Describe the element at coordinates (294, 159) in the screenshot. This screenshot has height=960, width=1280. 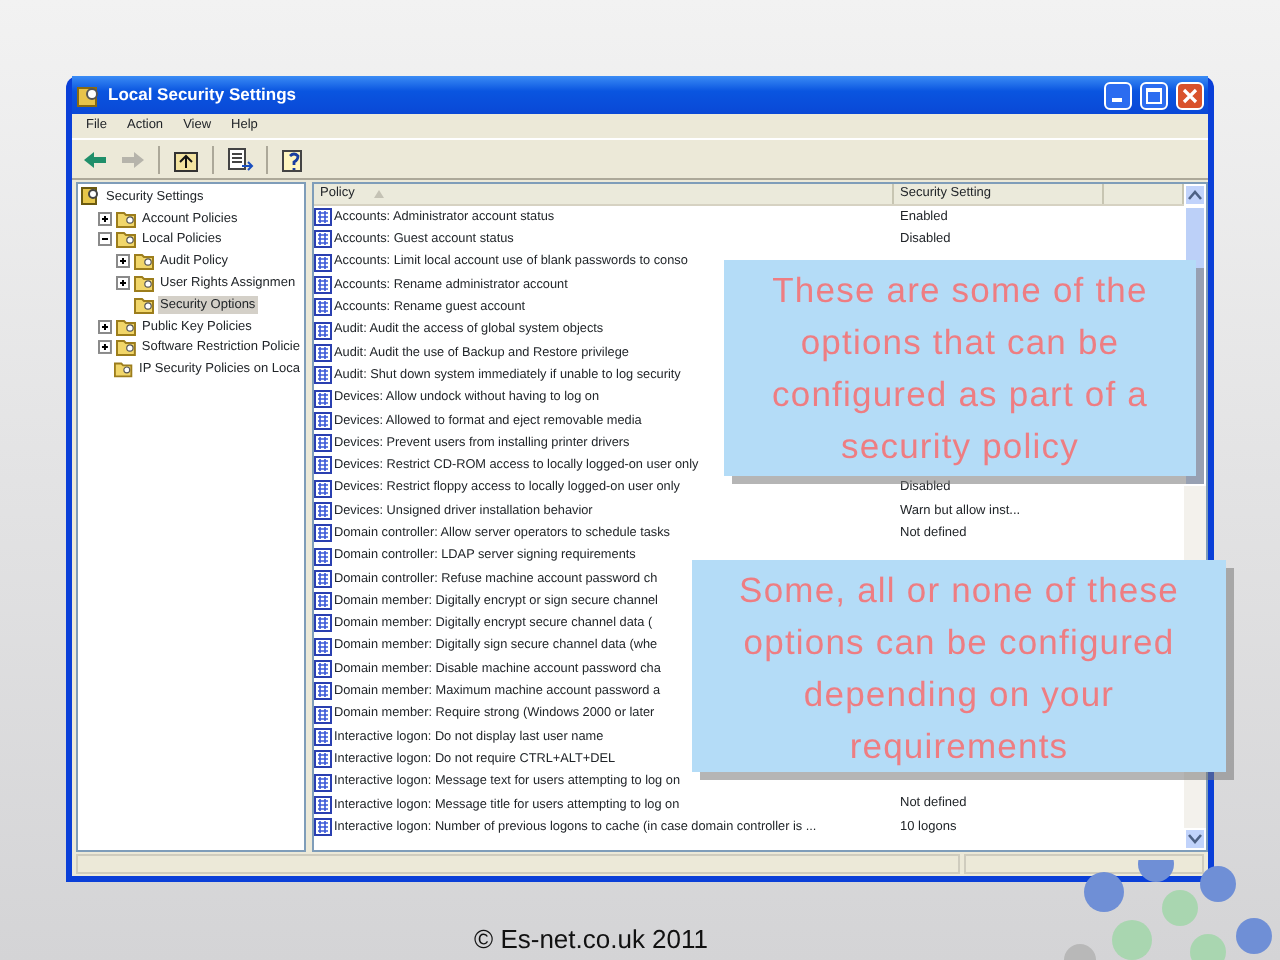
I see `help-icon` at that location.